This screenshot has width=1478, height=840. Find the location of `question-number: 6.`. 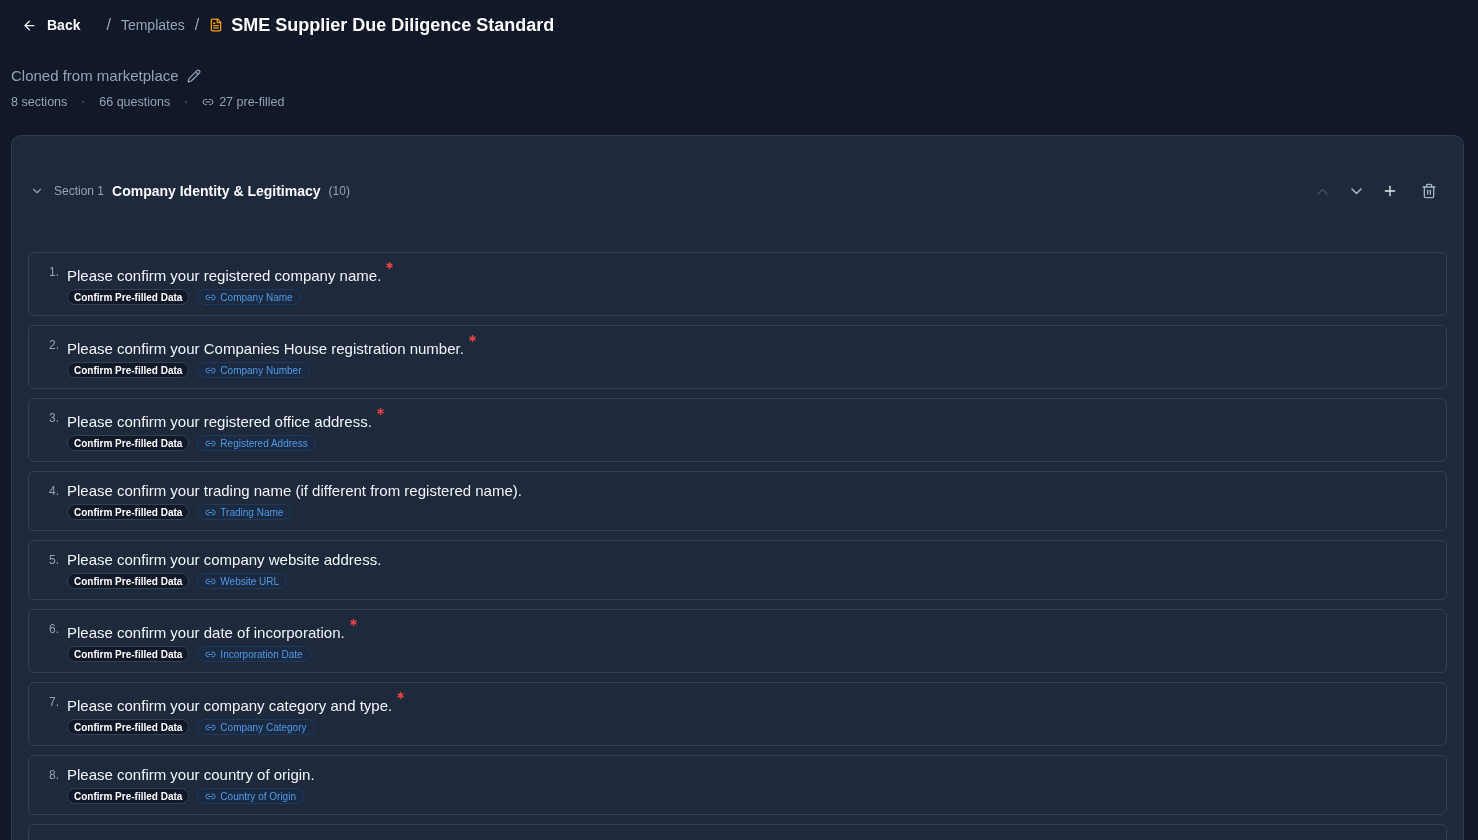

question-number: 6. is located at coordinates (54, 629).